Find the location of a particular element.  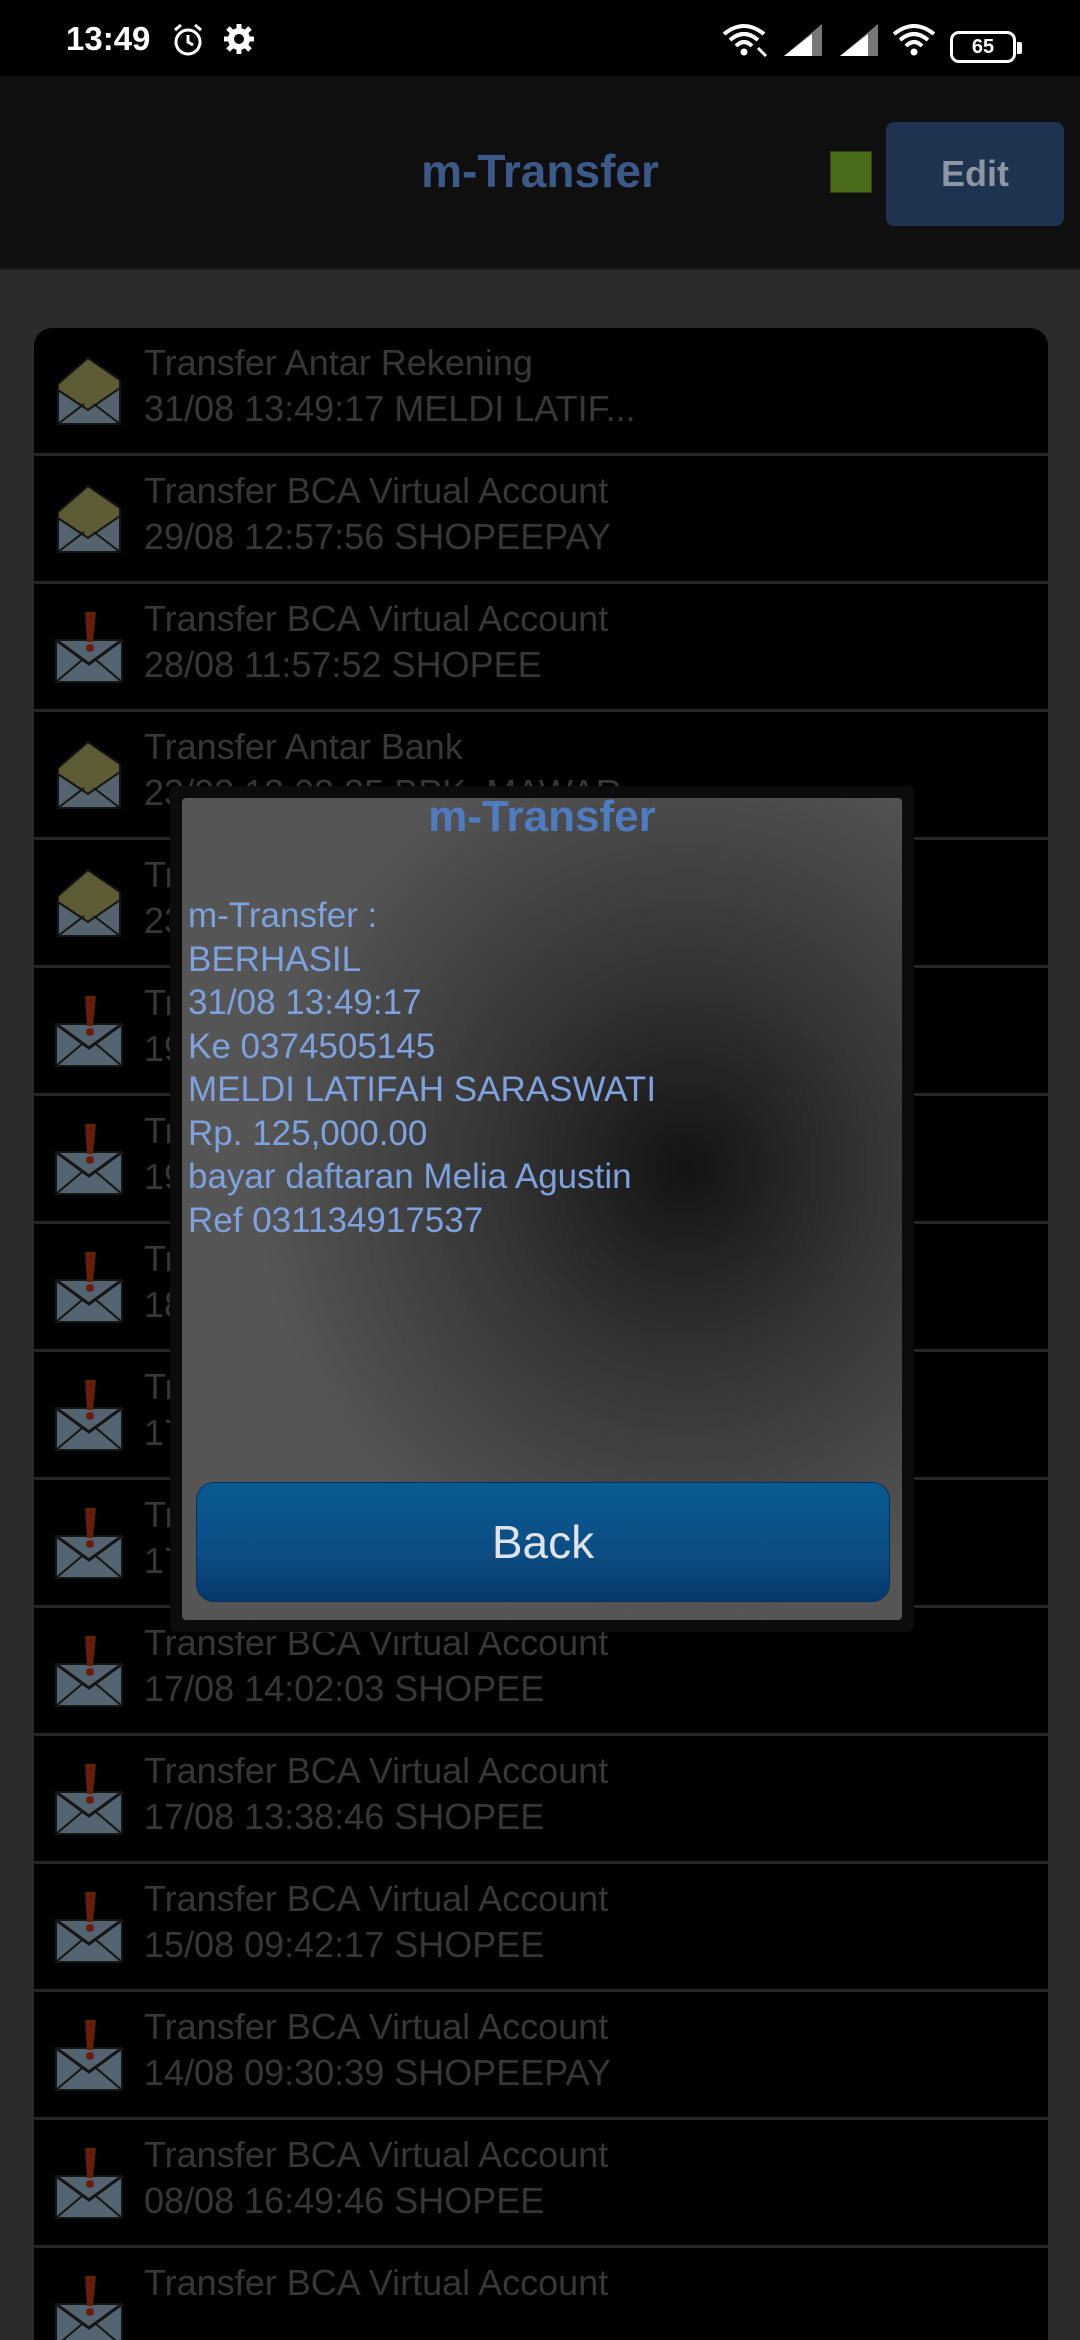

message-line: Ref 031134917537 is located at coordinates (336, 1220).